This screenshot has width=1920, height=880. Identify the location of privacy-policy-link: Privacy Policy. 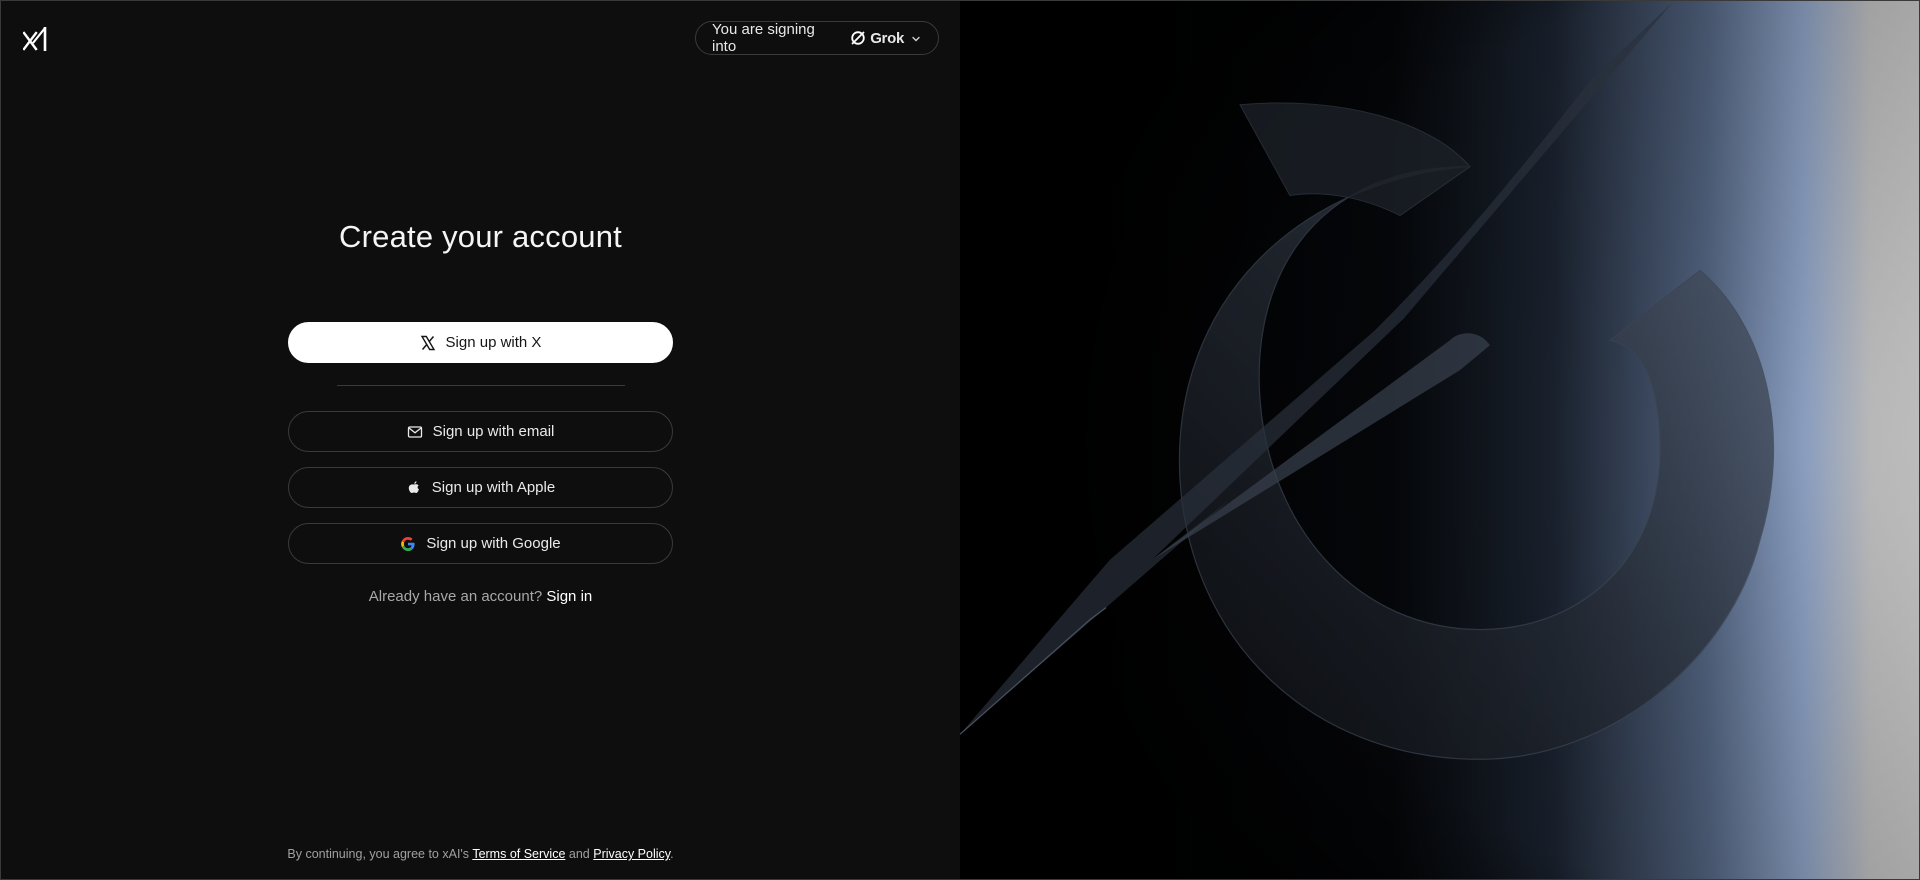
(631, 854).